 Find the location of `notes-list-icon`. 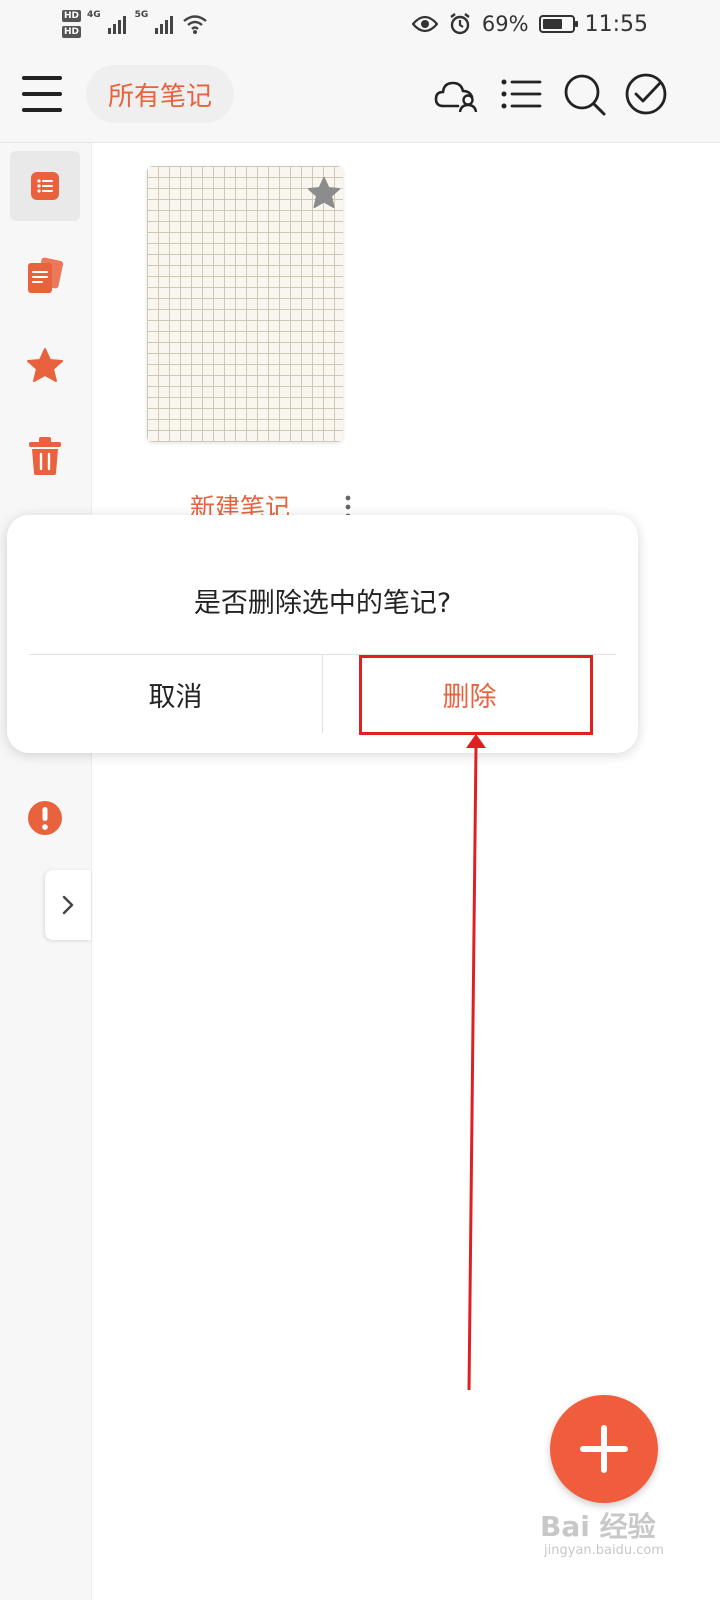

notes-list-icon is located at coordinates (45, 186).